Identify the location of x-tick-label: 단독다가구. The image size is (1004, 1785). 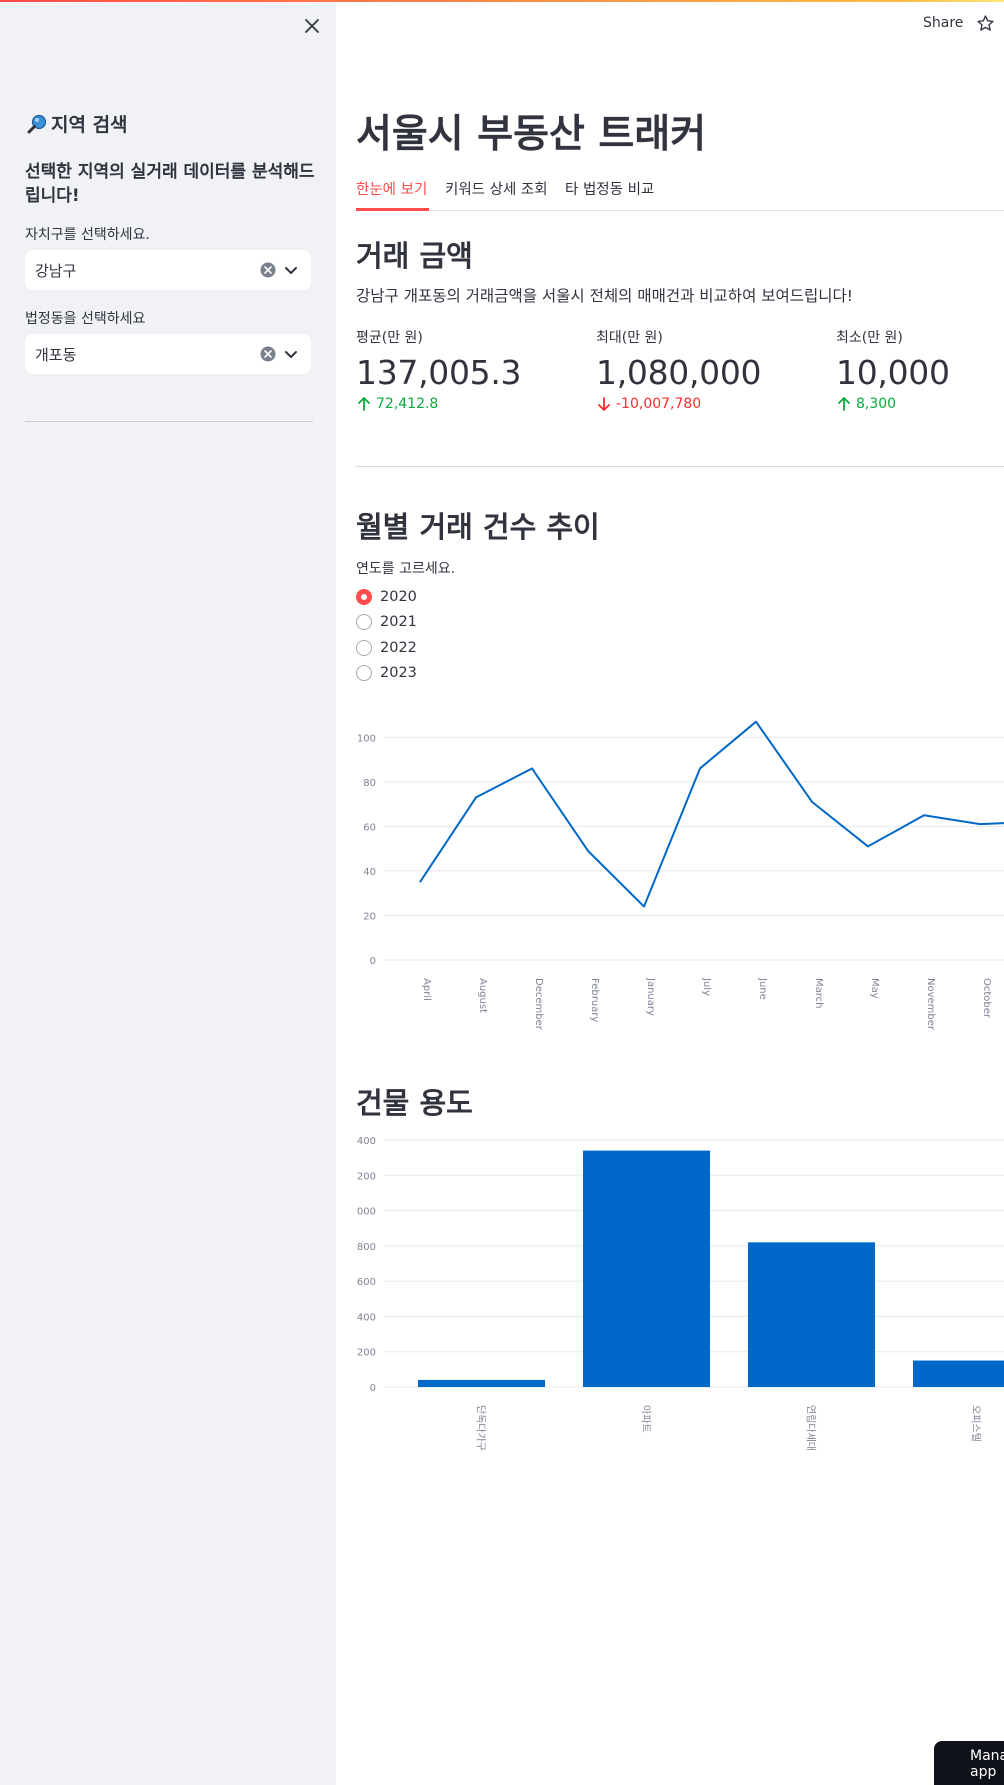
(481, 1428).